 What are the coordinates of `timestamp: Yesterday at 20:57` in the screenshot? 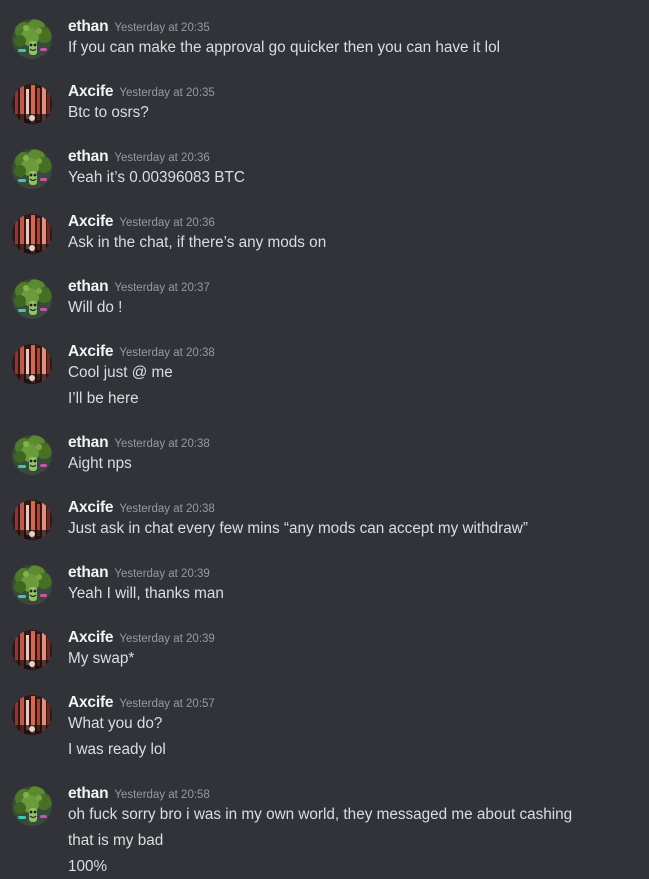 It's located at (167, 704).